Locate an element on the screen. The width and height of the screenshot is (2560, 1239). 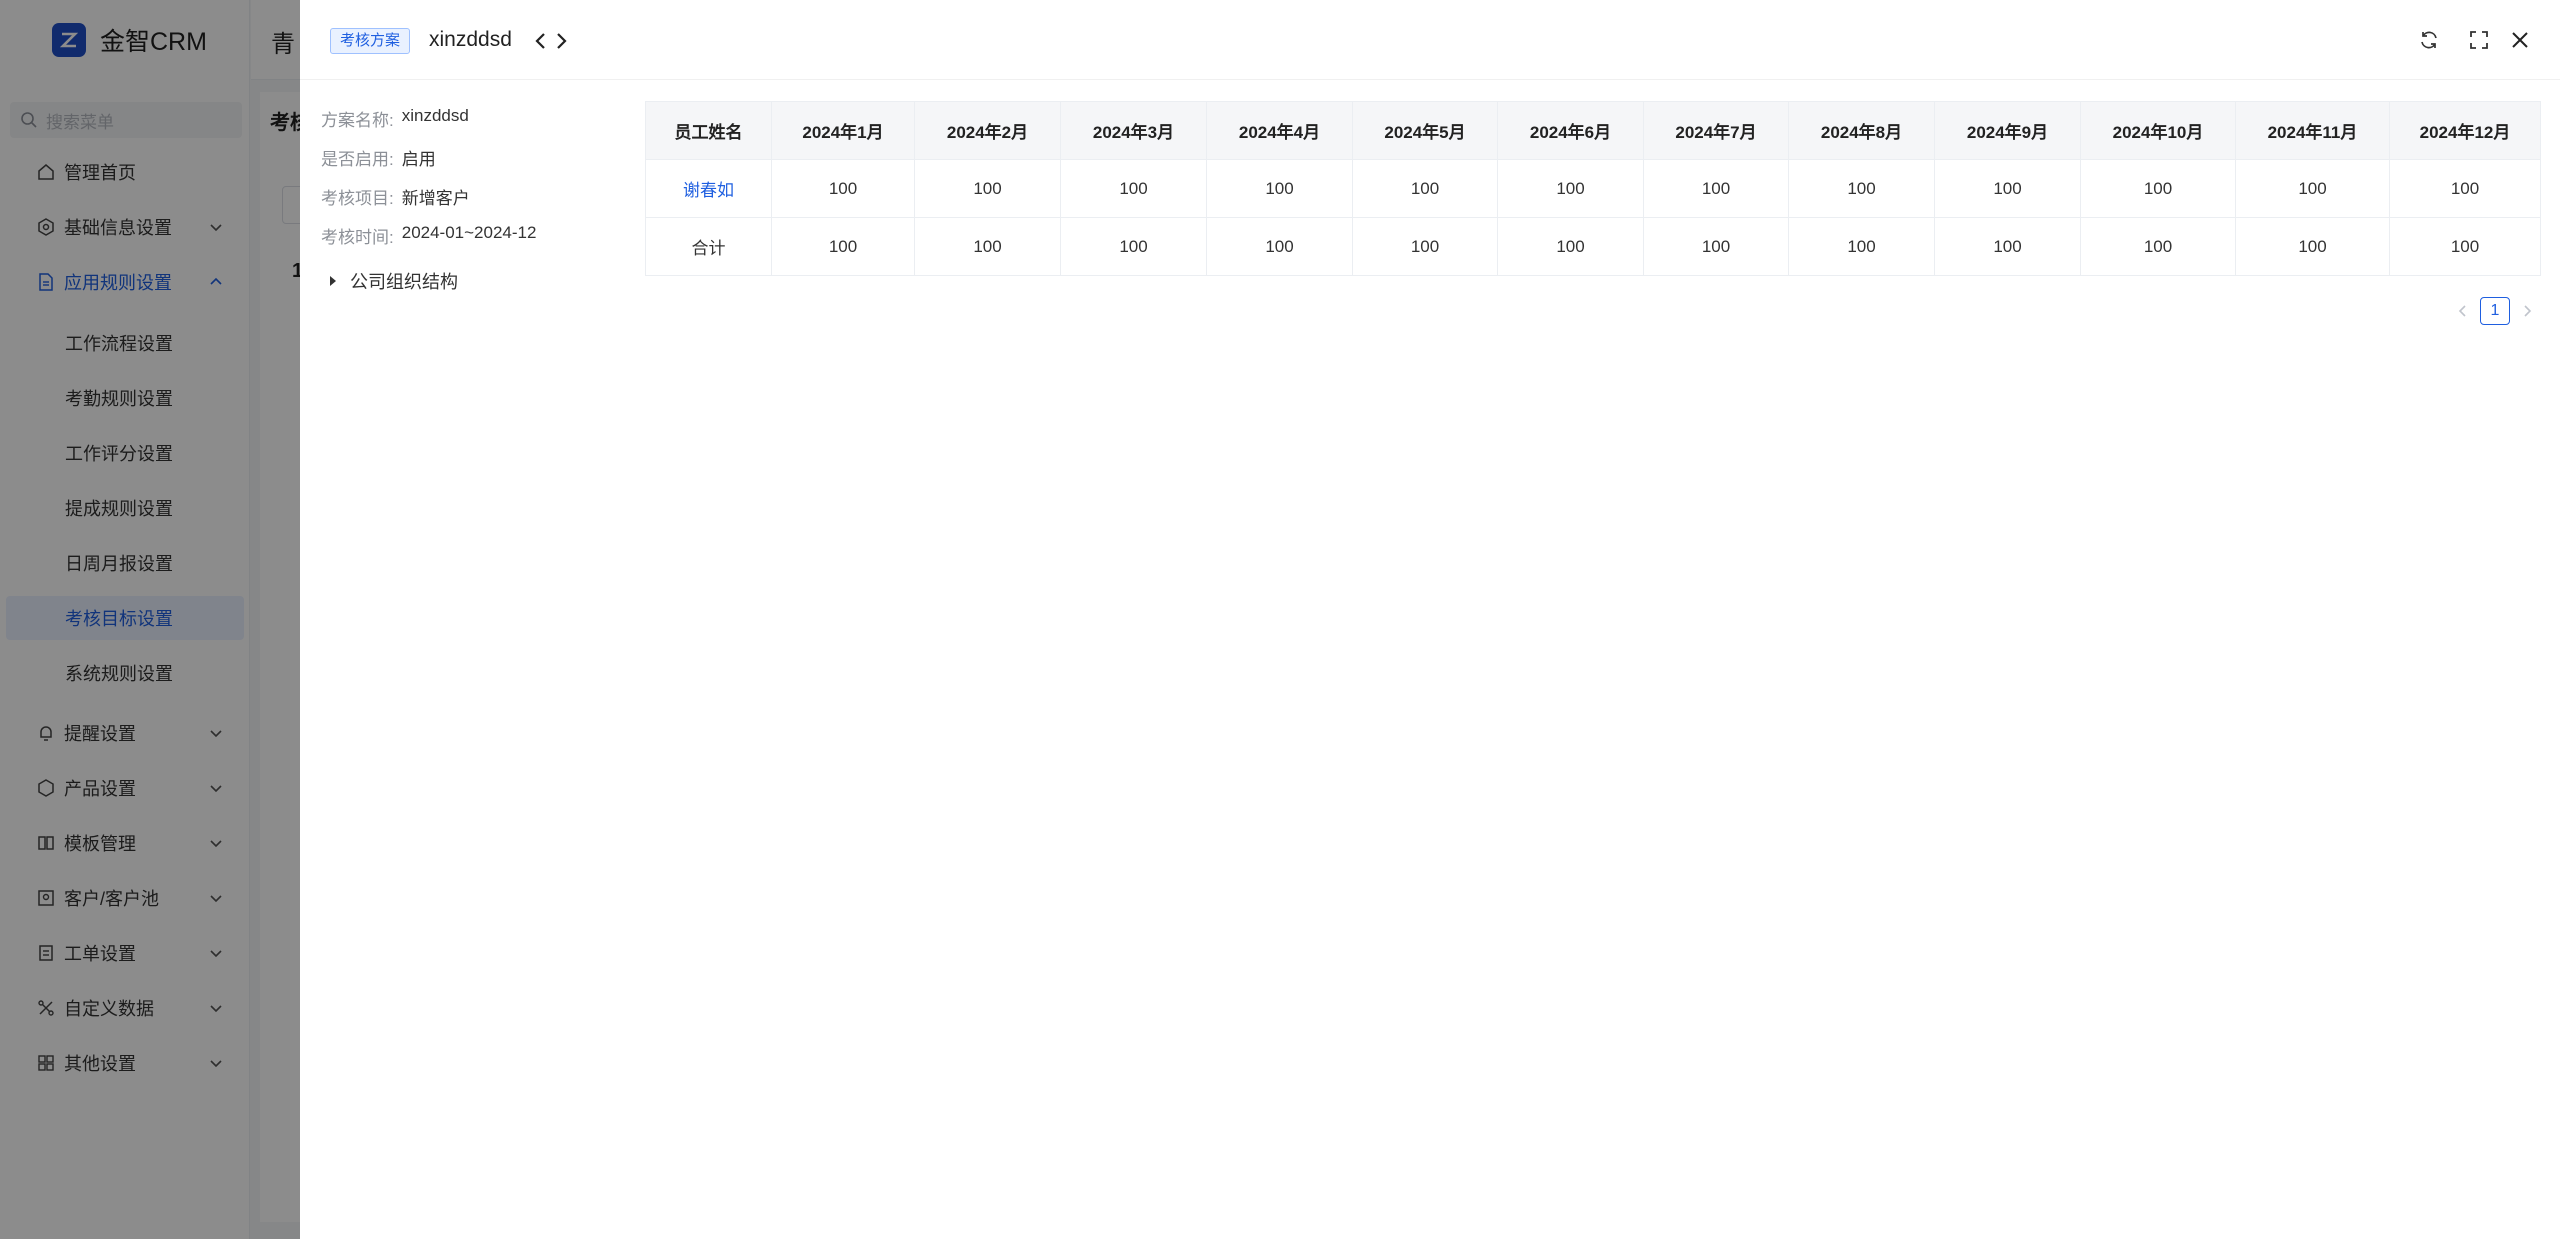
next-page-icon is located at coordinates (2527, 311).